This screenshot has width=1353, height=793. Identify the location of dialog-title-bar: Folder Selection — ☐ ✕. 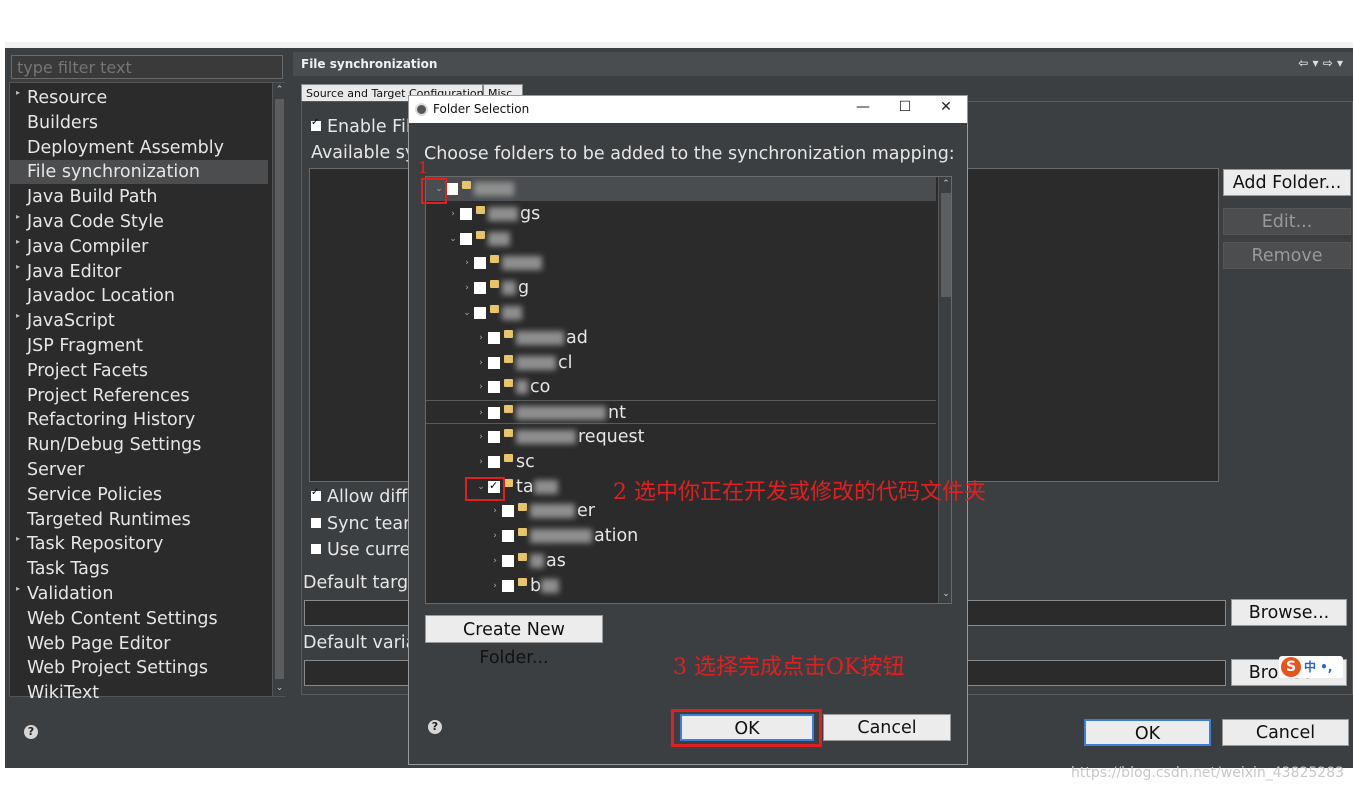
(688, 109).